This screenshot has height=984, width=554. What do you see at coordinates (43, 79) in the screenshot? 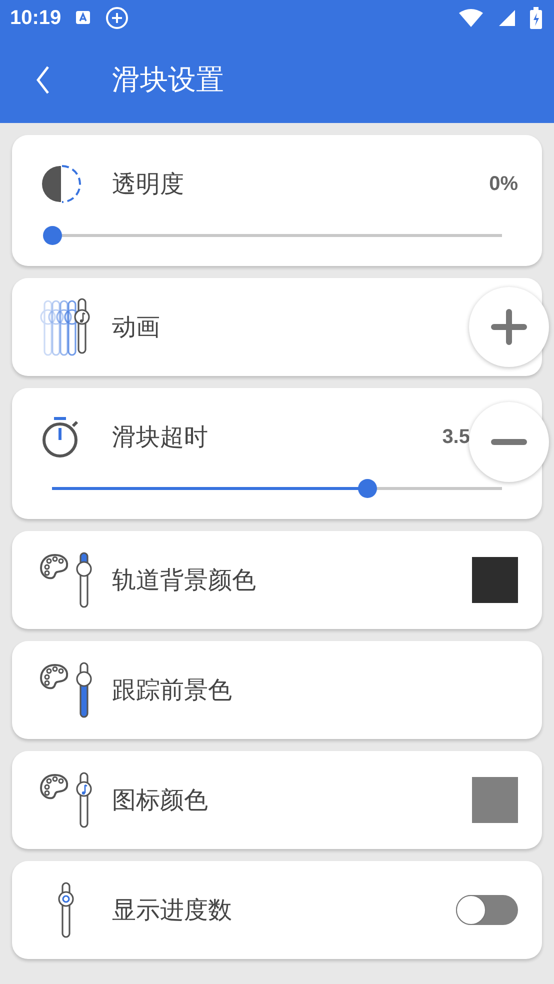
I see `back-icon` at bounding box center [43, 79].